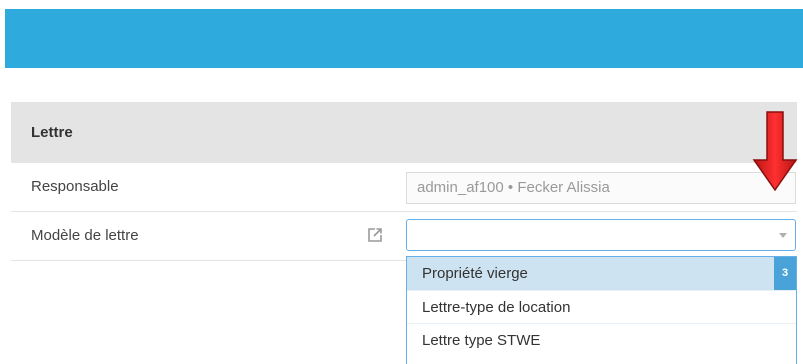 The width and height of the screenshot is (803, 364). I want to click on section-title: Lettre, so click(52, 132).